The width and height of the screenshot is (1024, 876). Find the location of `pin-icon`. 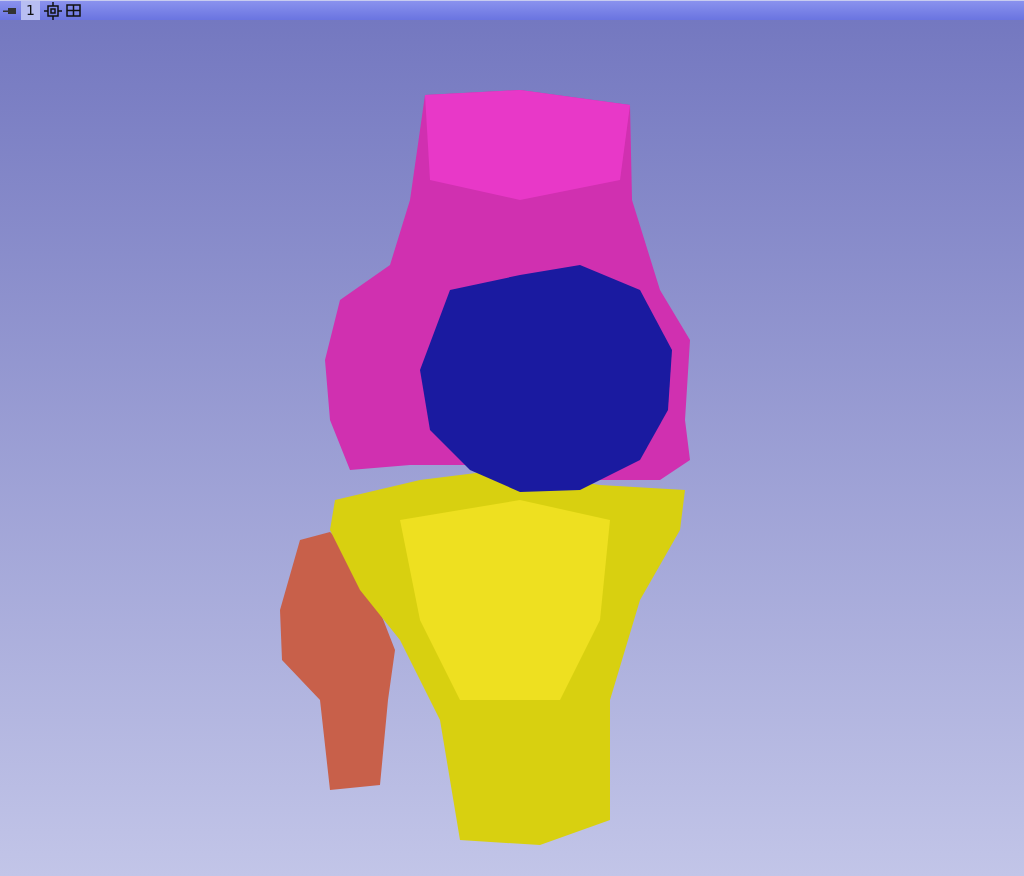

pin-icon is located at coordinates (10, 10).